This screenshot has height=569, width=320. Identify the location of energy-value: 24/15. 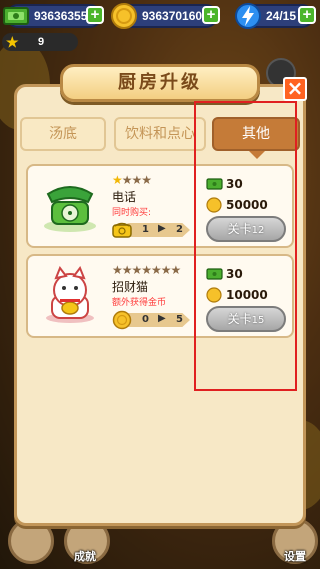
(281, 16).